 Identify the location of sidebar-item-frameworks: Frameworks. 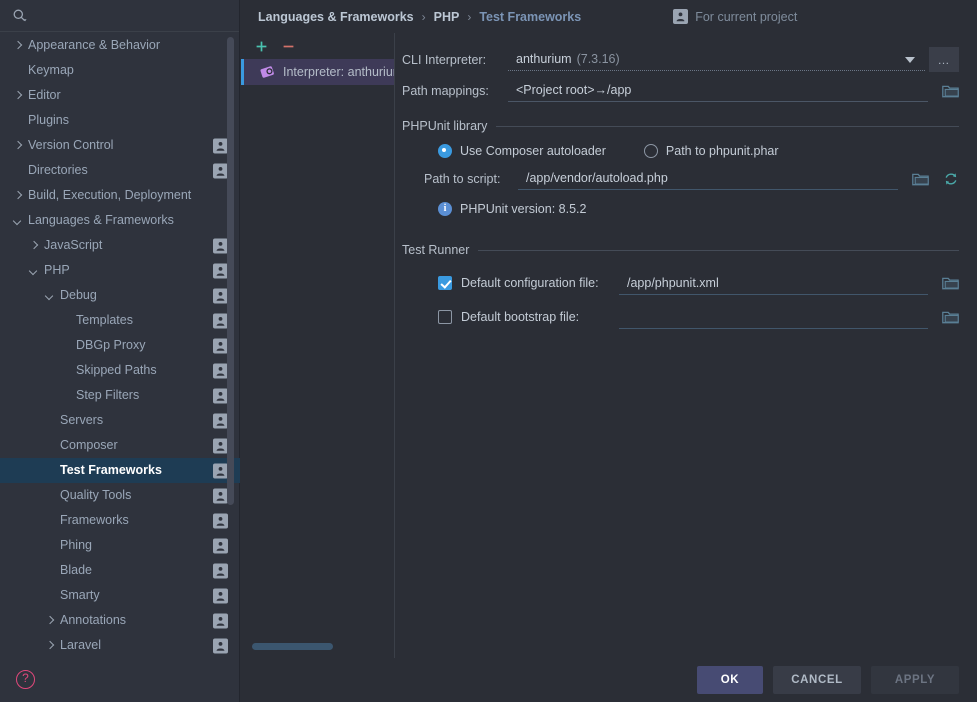
(120, 520).